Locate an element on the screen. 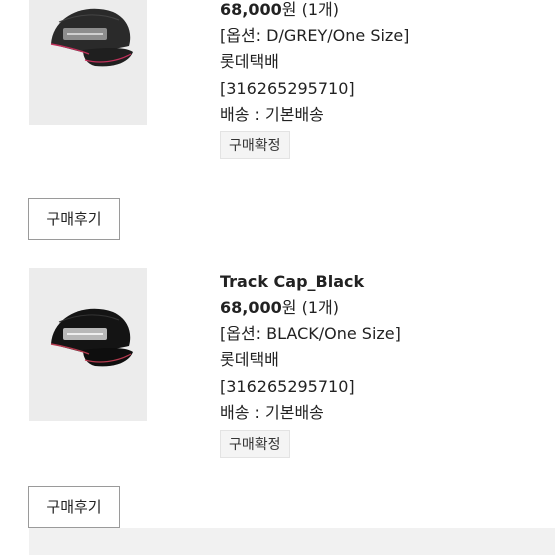 The width and height of the screenshot is (555, 555). product-option: [옵션: BLACK/One Size] is located at coordinates (310, 333).